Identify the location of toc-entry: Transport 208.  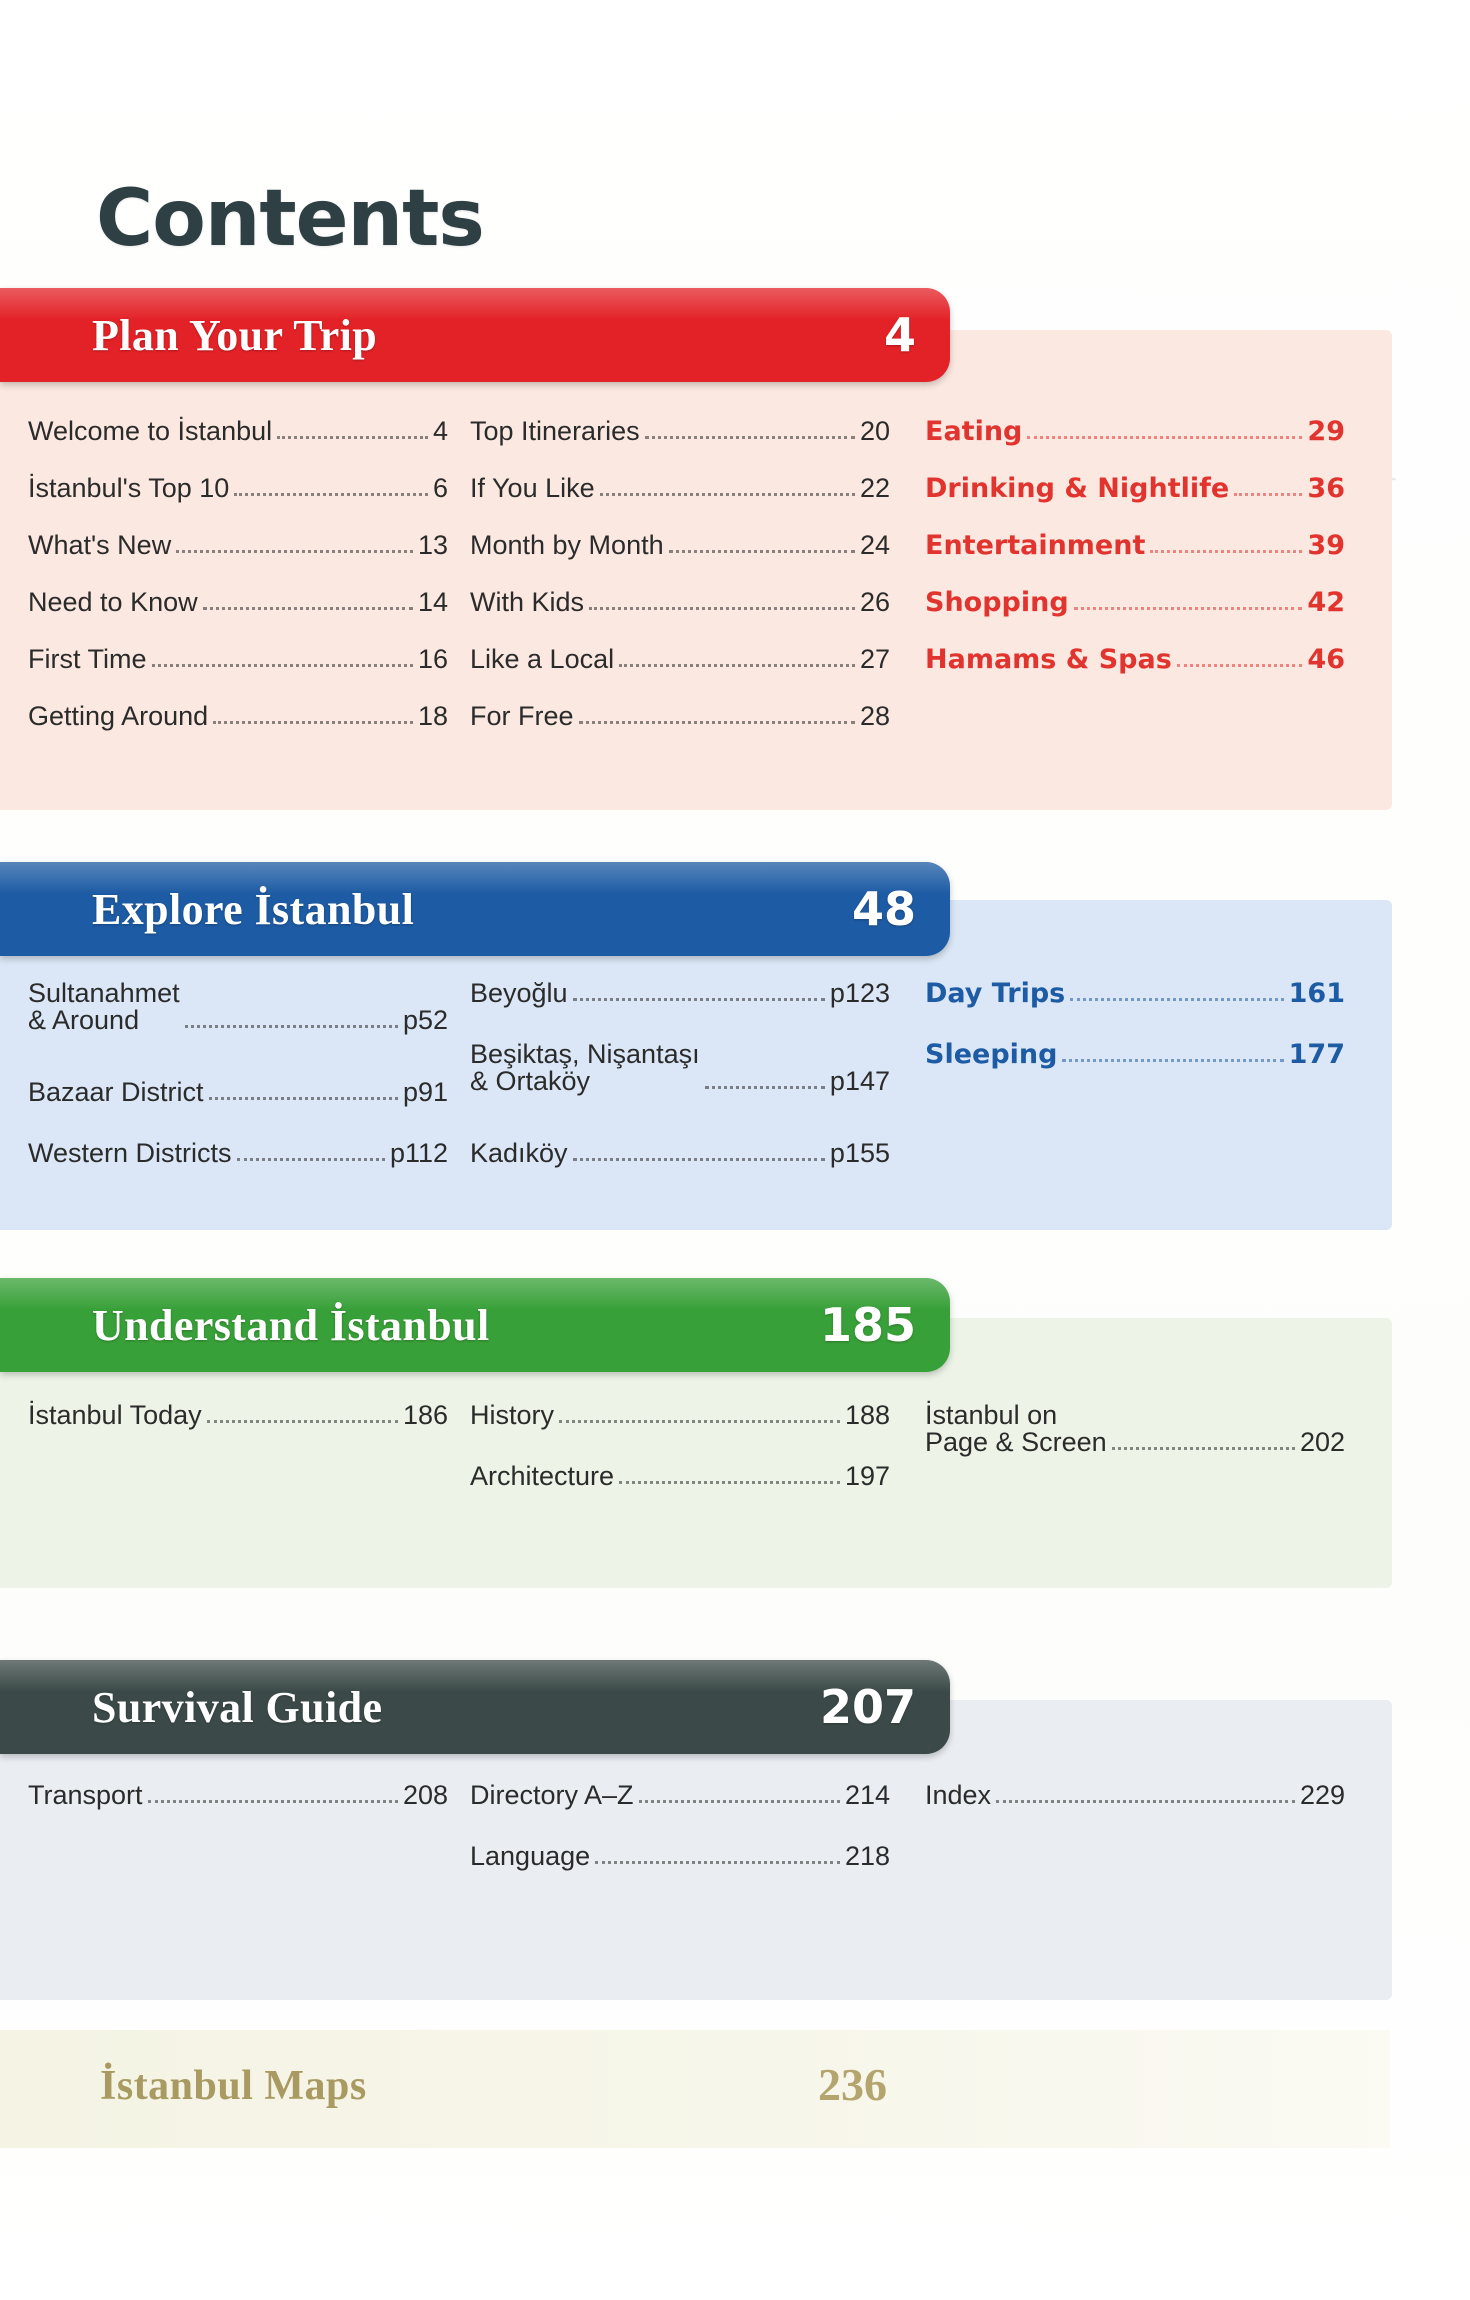
(238, 1795).